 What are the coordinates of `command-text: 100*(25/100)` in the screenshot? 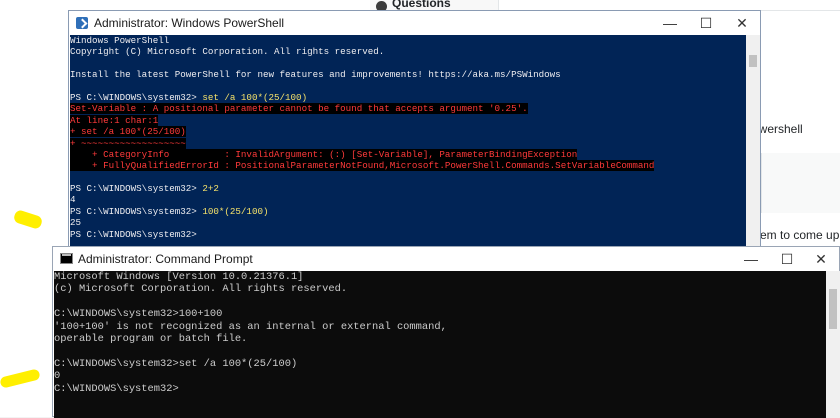 It's located at (235, 211).